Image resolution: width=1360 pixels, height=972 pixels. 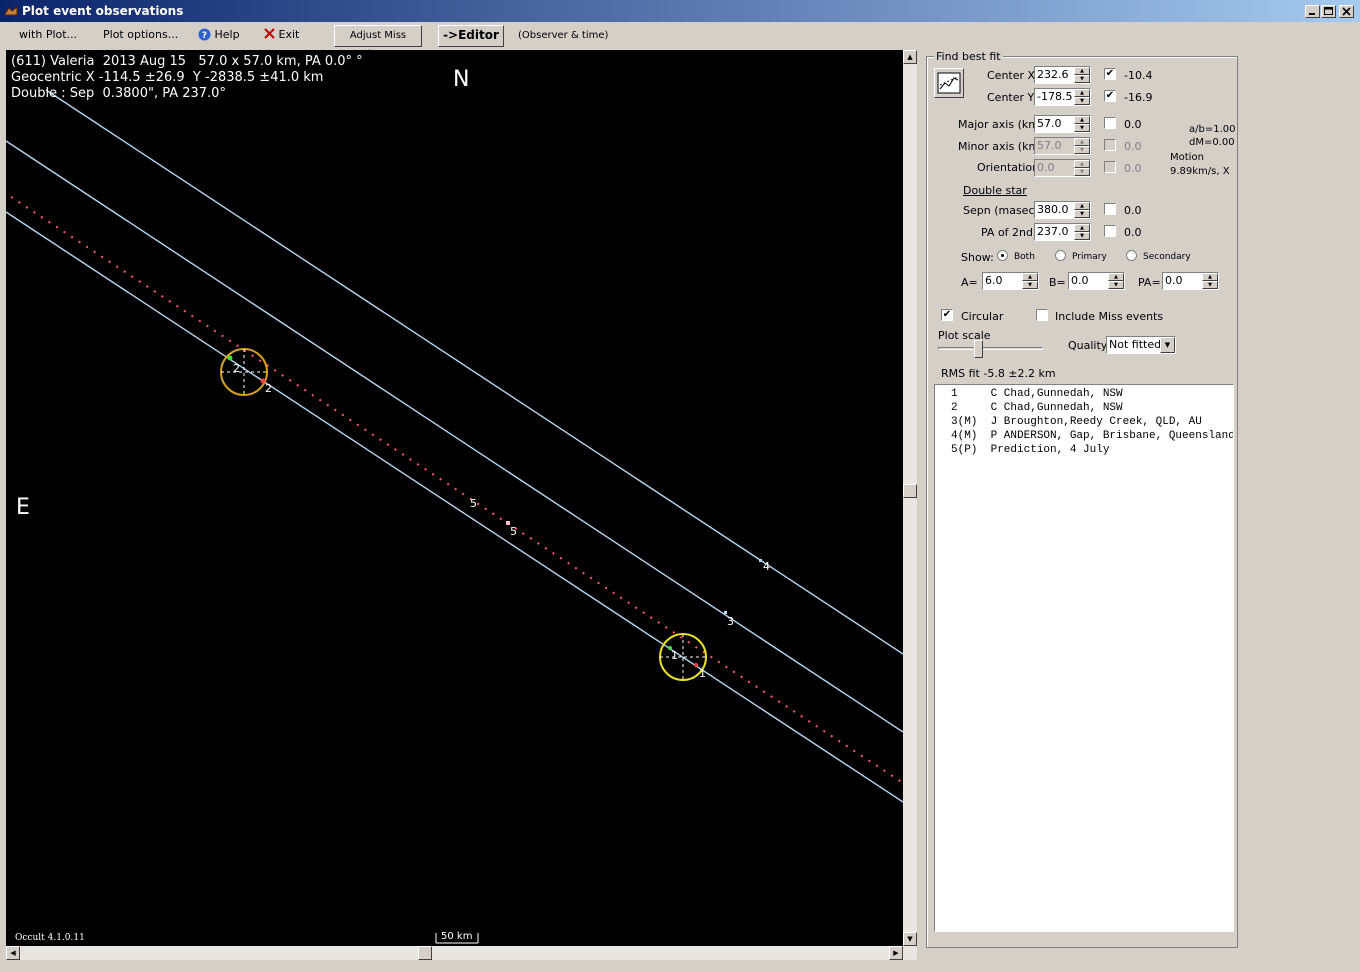 What do you see at coordinates (1082, 120) in the screenshot?
I see `major-axis-up: ▲` at bounding box center [1082, 120].